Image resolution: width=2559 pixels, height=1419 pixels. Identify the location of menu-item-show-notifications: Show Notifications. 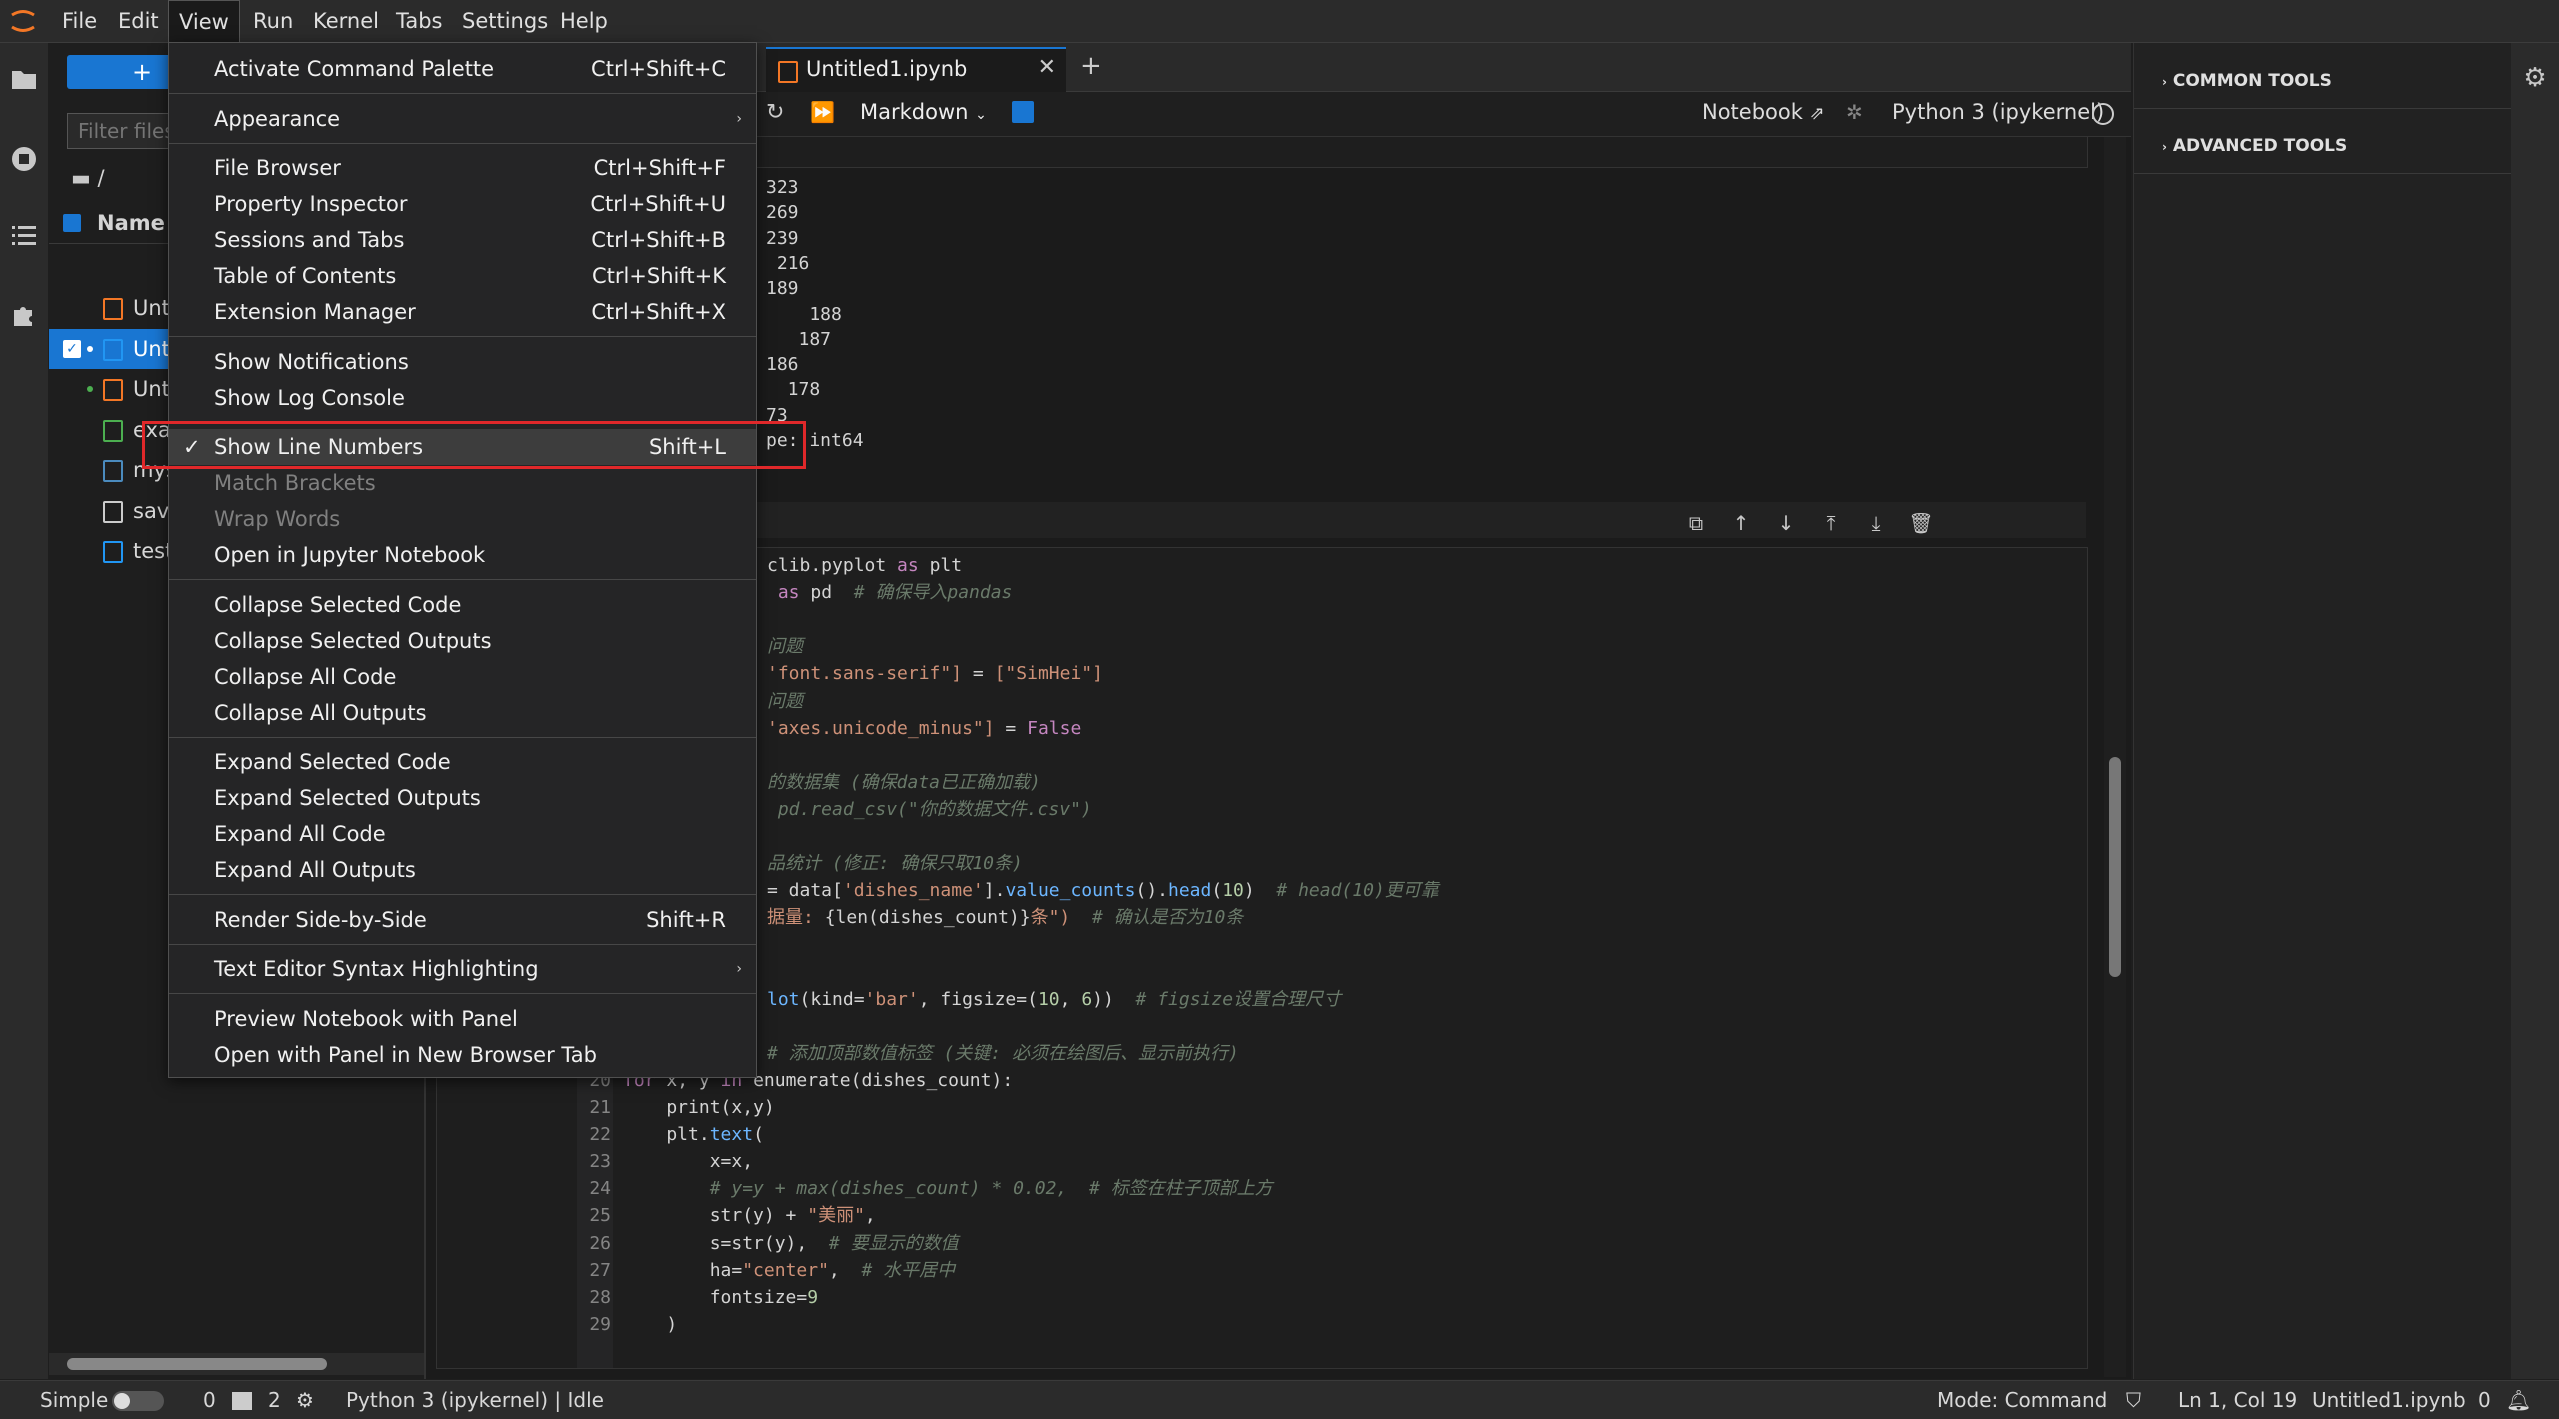
(462, 362).